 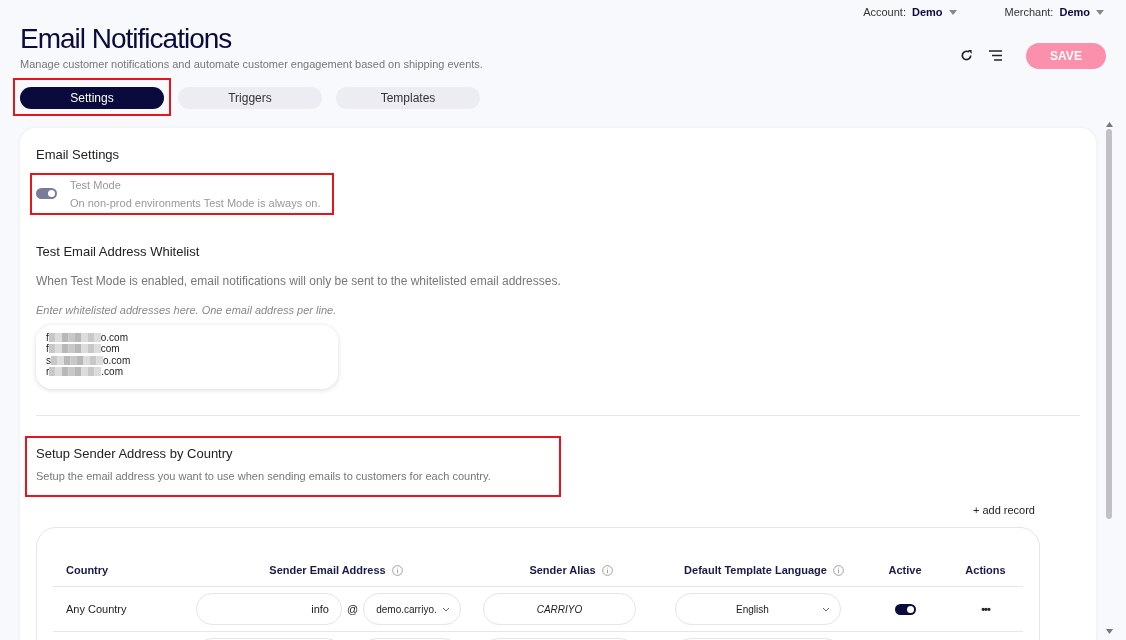 What do you see at coordinates (985, 570) in the screenshot?
I see `column-header: Actions` at bounding box center [985, 570].